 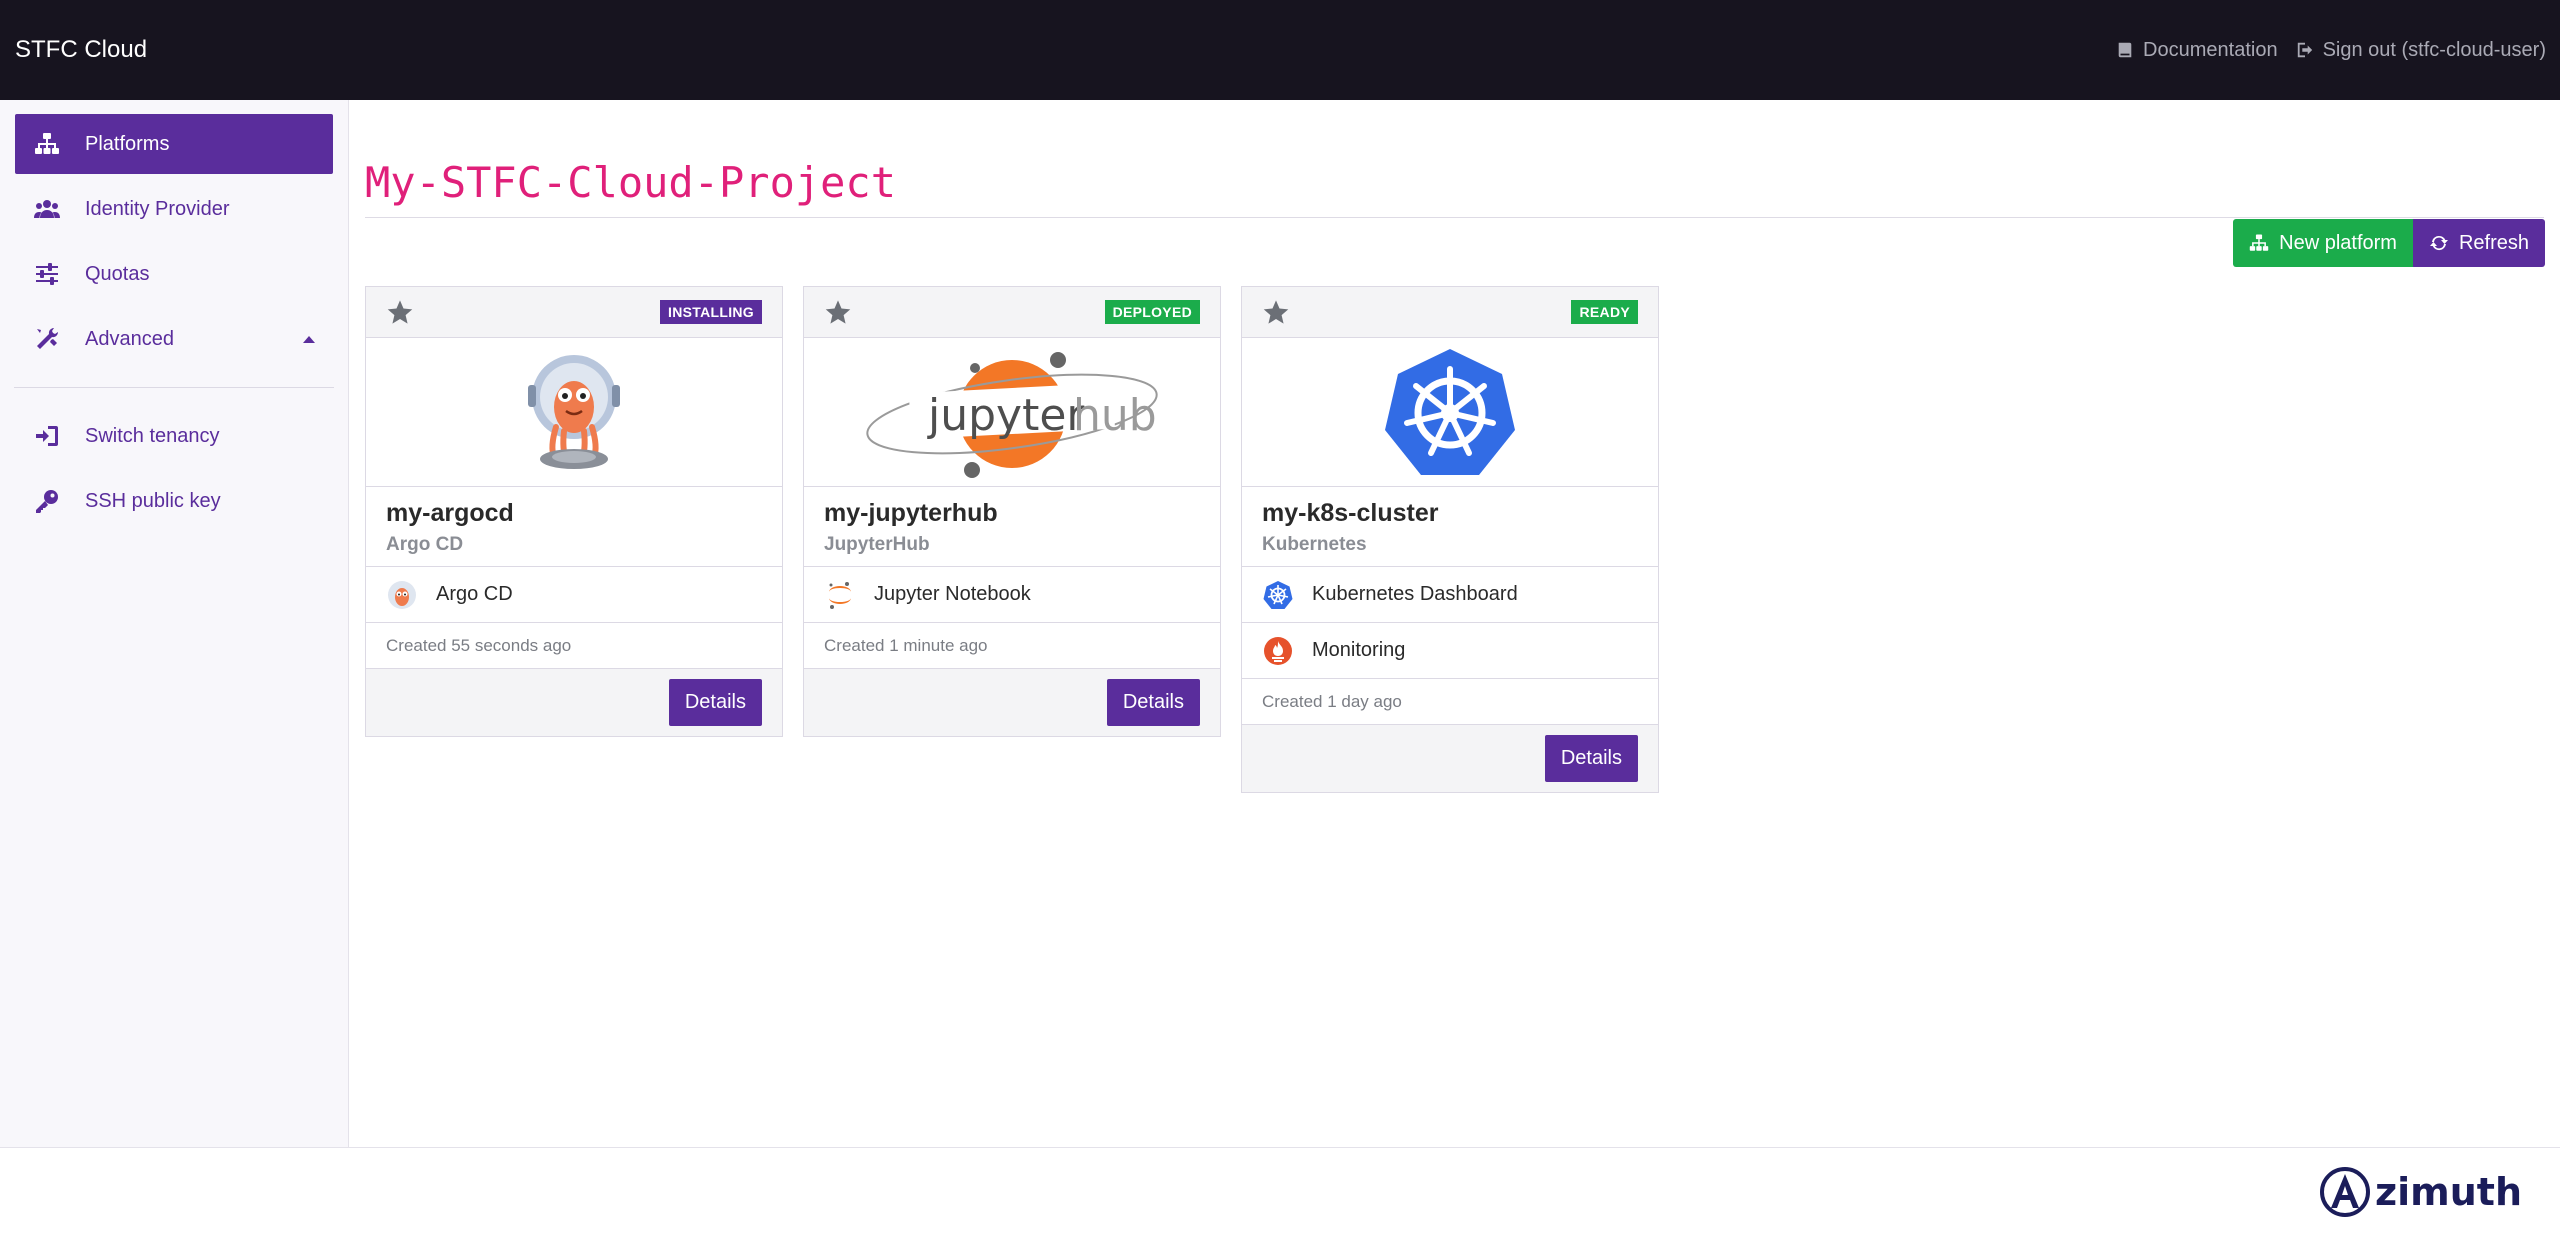 I want to click on azimuth-logo: zimuth, so click(x=2420, y=1192).